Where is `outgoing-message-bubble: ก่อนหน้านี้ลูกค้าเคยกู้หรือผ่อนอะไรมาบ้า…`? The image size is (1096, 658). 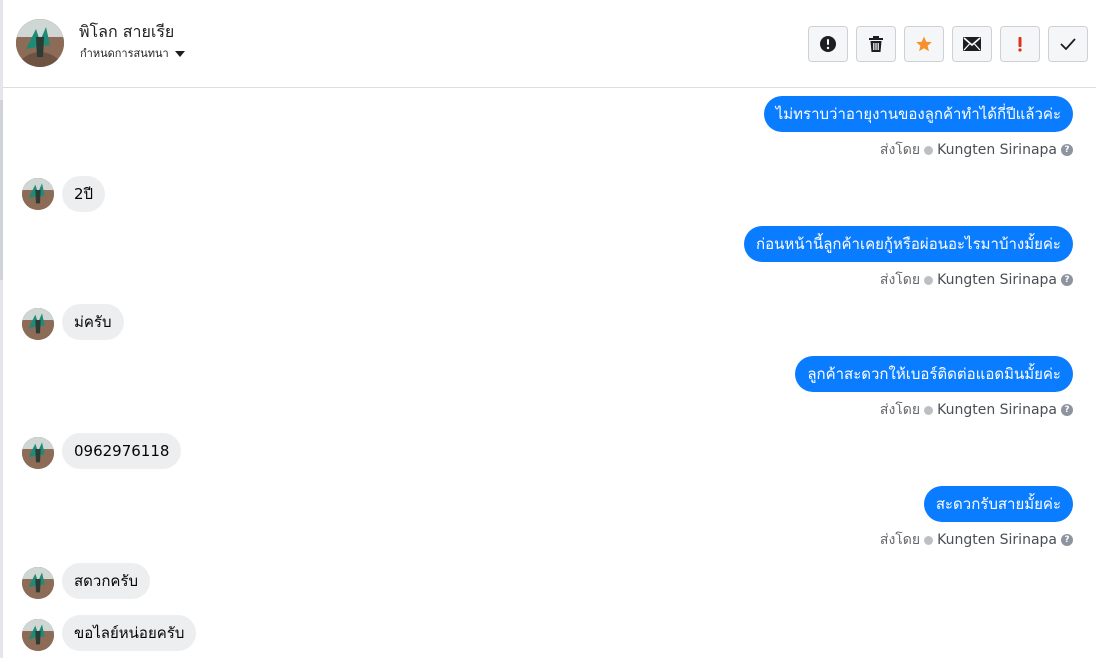 outgoing-message-bubble: ก่อนหน้านี้ลูกค้าเคยกู้หรือผ่อนอะไรมาบ้า… is located at coordinates (908, 244).